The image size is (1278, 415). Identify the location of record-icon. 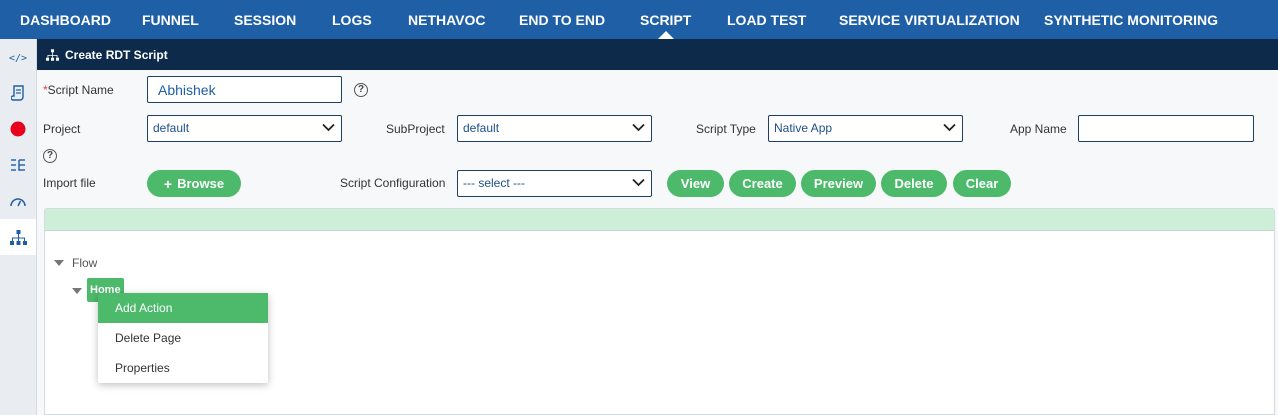
(18, 129).